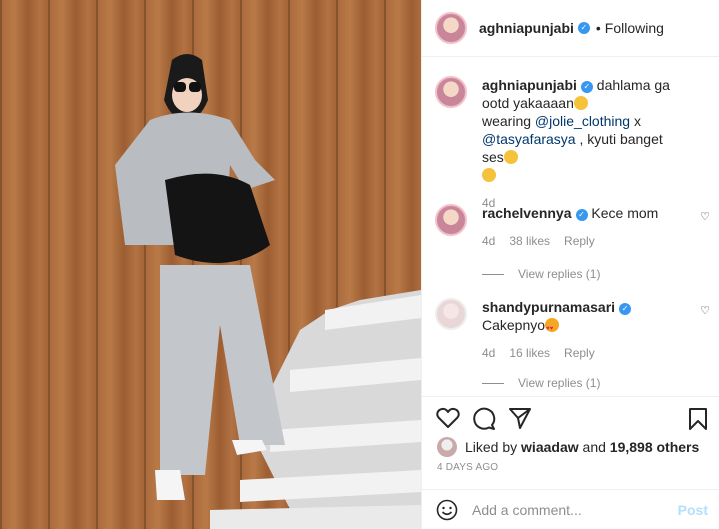  Describe the element at coordinates (448, 418) in the screenshot. I see `like-heart-icon` at that location.